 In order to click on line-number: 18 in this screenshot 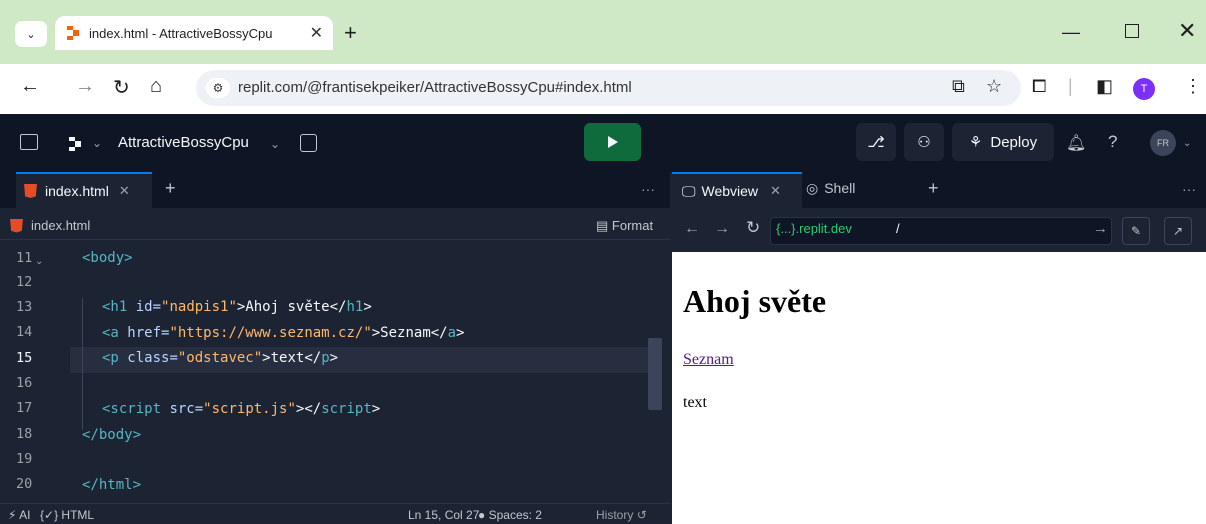, I will do `click(24, 434)`.